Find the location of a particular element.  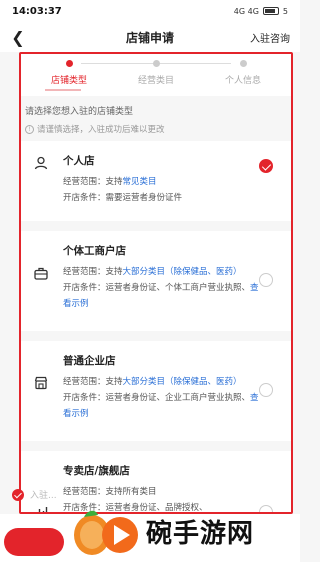

intro-title: 请选择您想入驻的店铺类型 is located at coordinates (79, 112).